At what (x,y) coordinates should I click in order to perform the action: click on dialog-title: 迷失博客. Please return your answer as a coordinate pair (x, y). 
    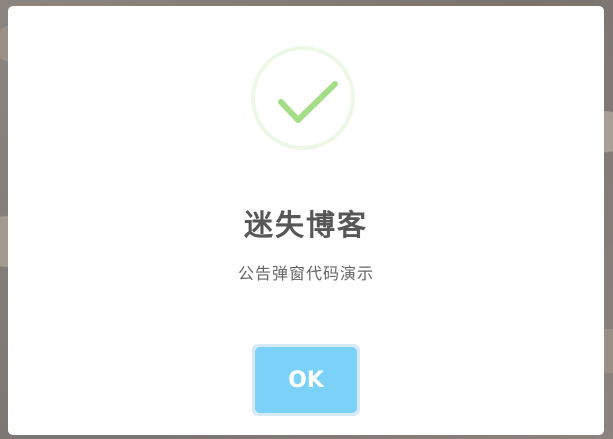
    Looking at the image, I should click on (305, 225).